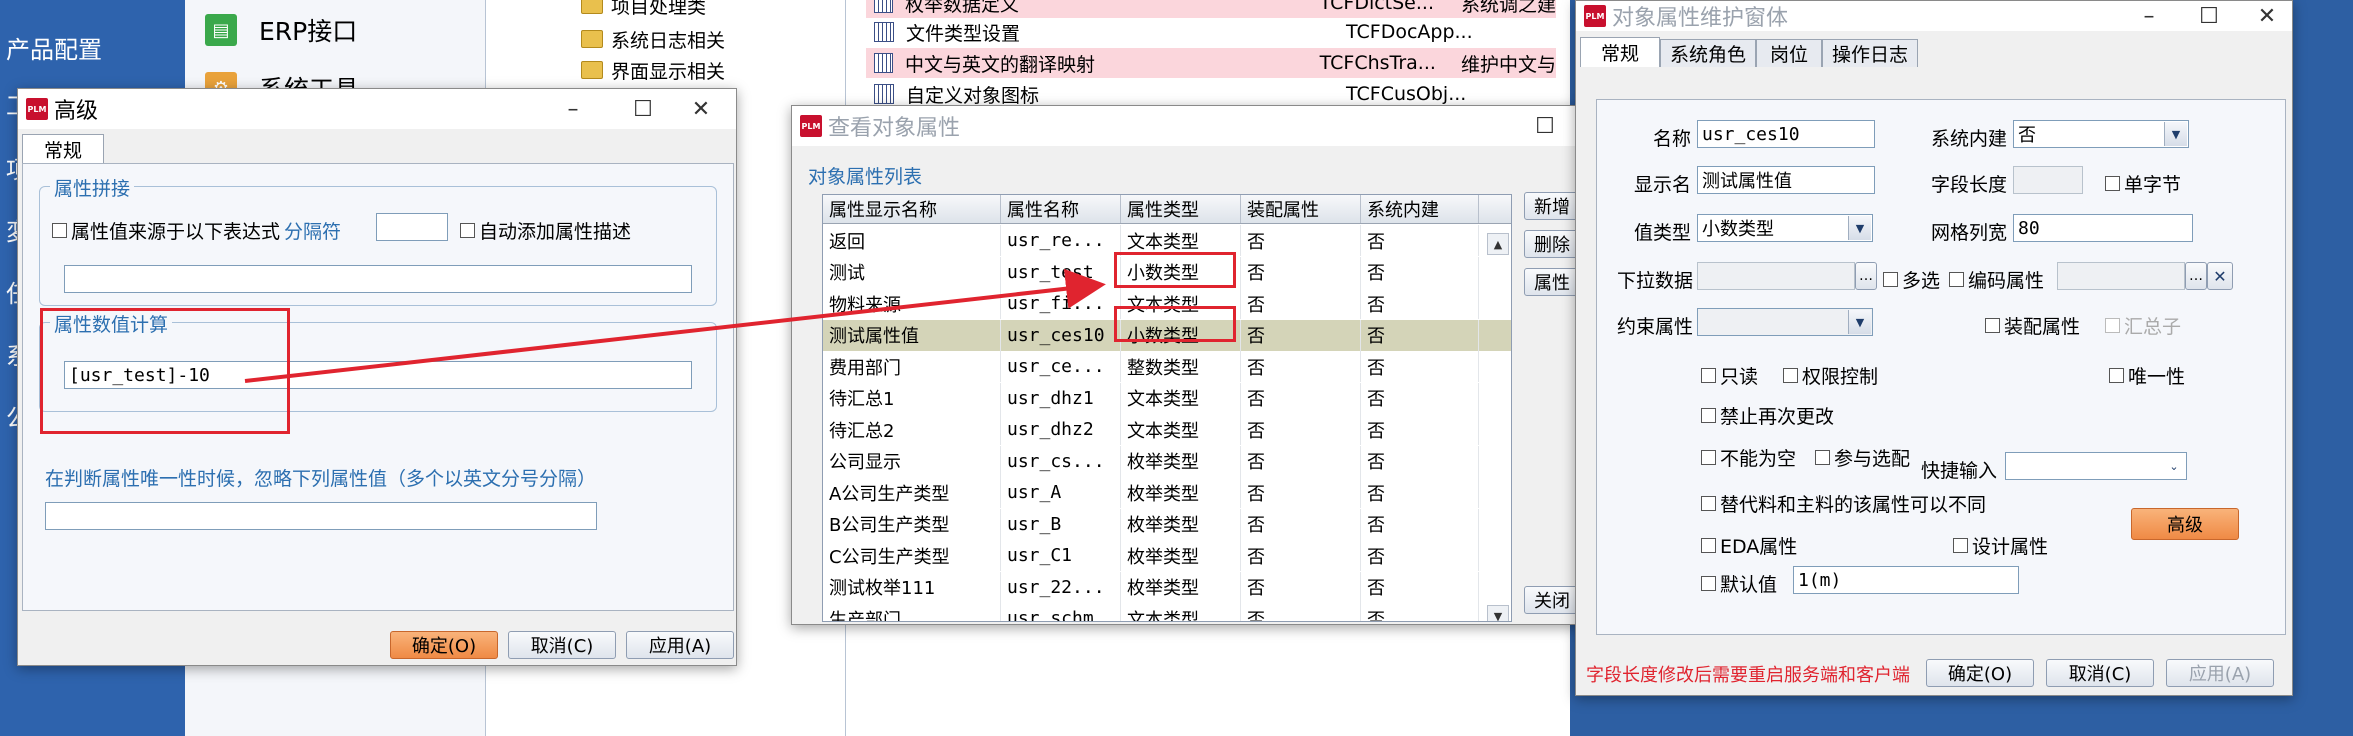 Image resolution: width=2353 pixels, height=736 pixels. What do you see at coordinates (675, 325) in the screenshot?
I see `annotation-arrow` at bounding box center [675, 325].